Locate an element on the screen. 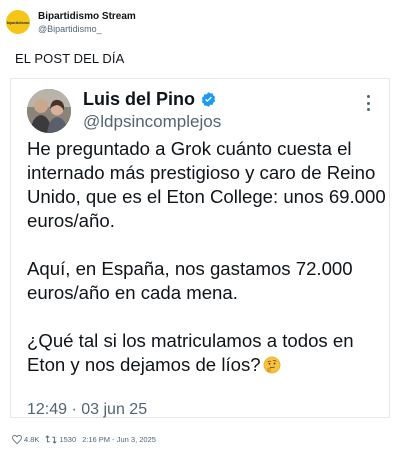  avatar-photo-icon is located at coordinates (49, 111).